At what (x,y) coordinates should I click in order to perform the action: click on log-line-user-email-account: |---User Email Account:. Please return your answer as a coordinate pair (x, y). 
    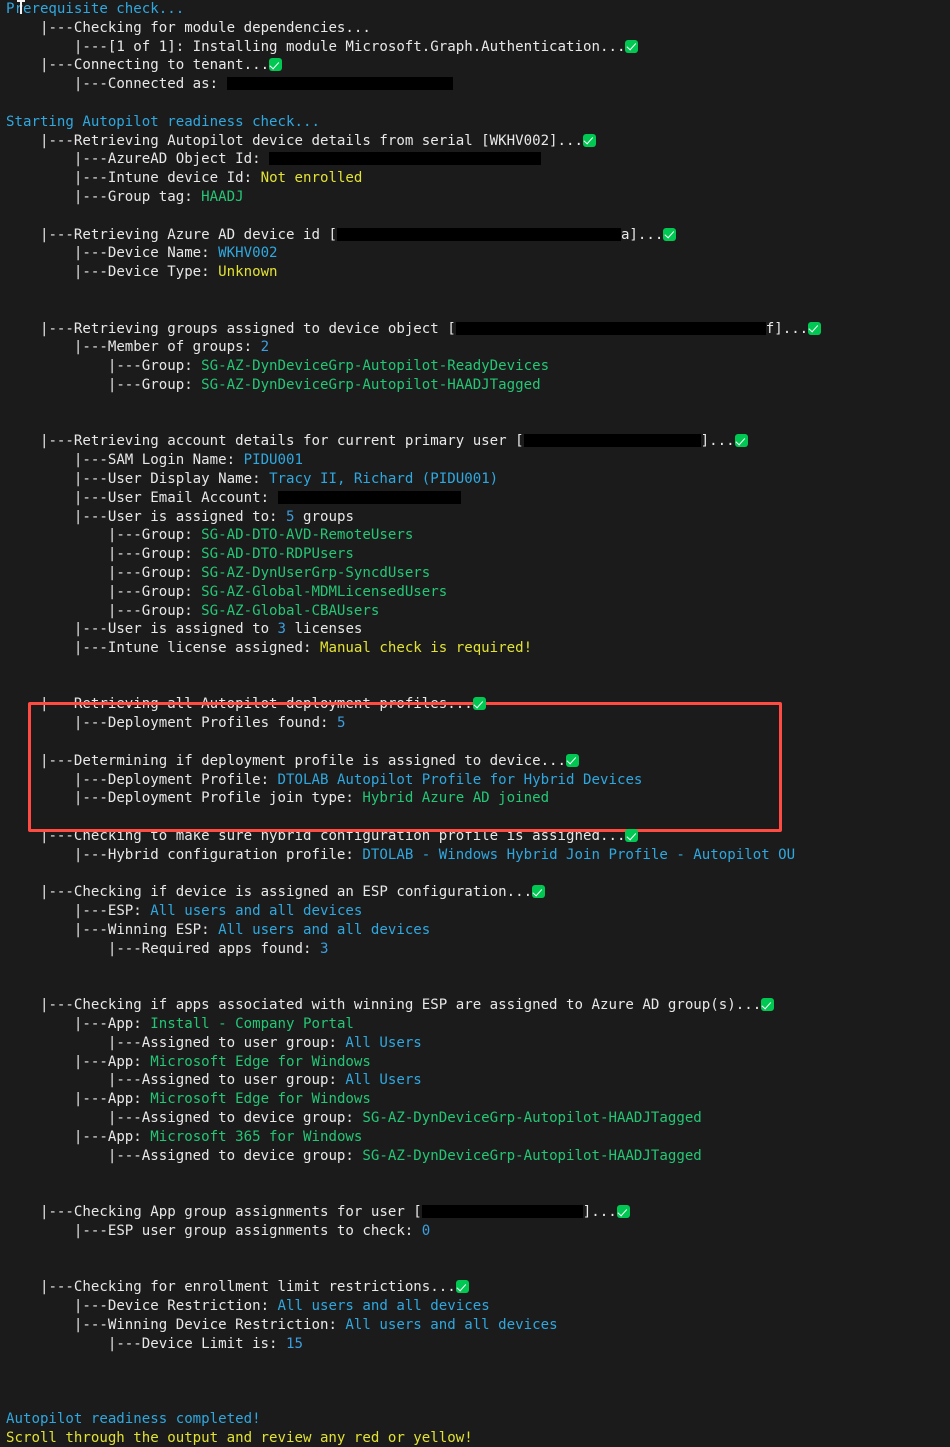
    Looking at the image, I should click on (475, 498).